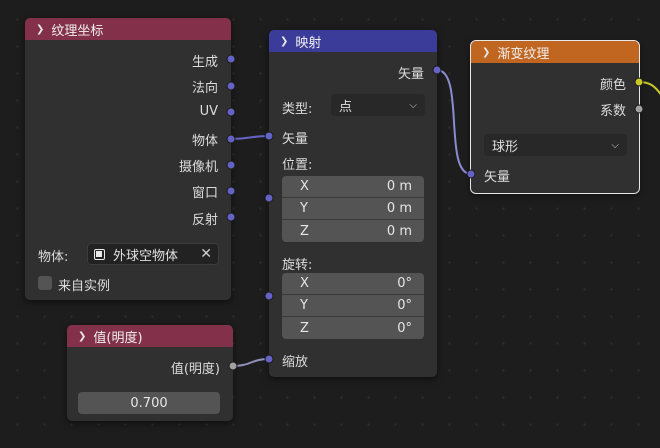 The width and height of the screenshot is (660, 448). Describe the element at coordinates (269, 296) in the screenshot. I see `socket-rotation-in` at that location.